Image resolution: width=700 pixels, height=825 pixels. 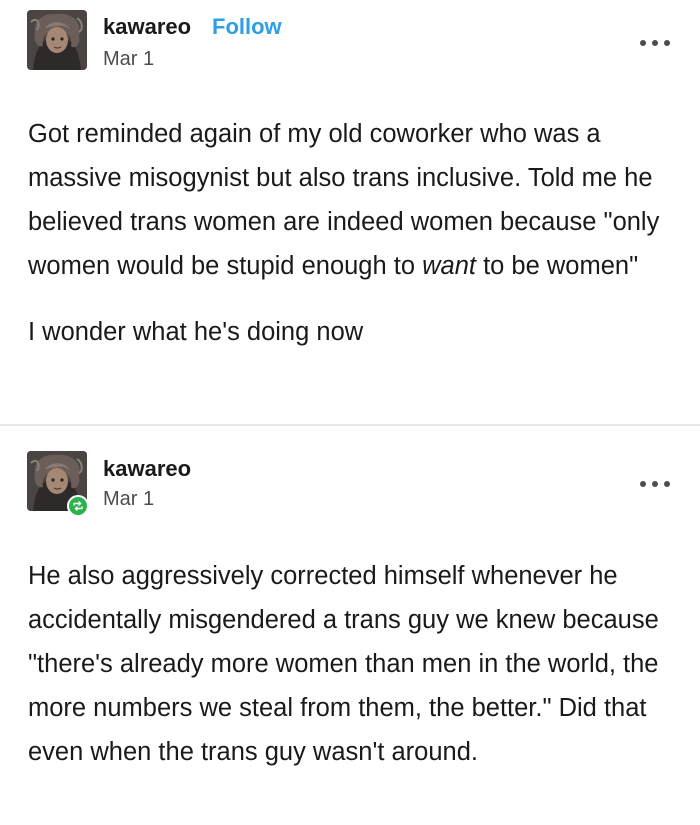 What do you see at coordinates (557, 266) in the screenshot?
I see `text-segment: to be women"` at bounding box center [557, 266].